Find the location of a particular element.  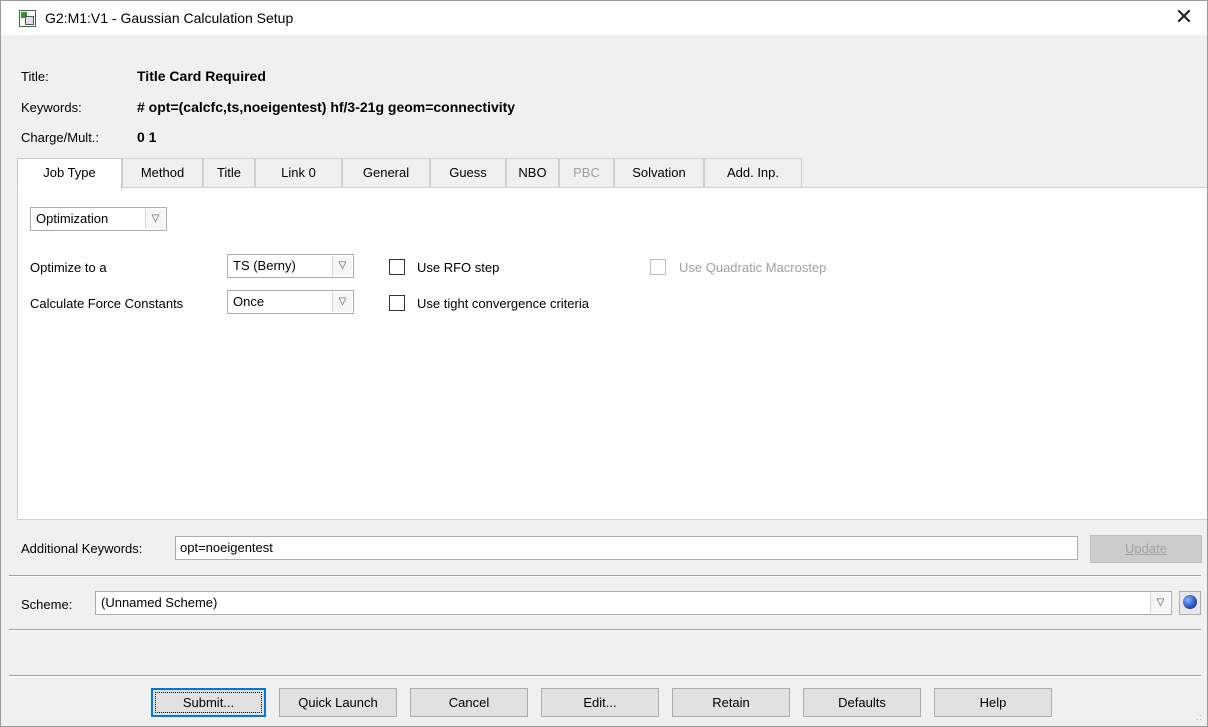

quadratic-macrostep-checkbox is located at coordinates (658, 267).